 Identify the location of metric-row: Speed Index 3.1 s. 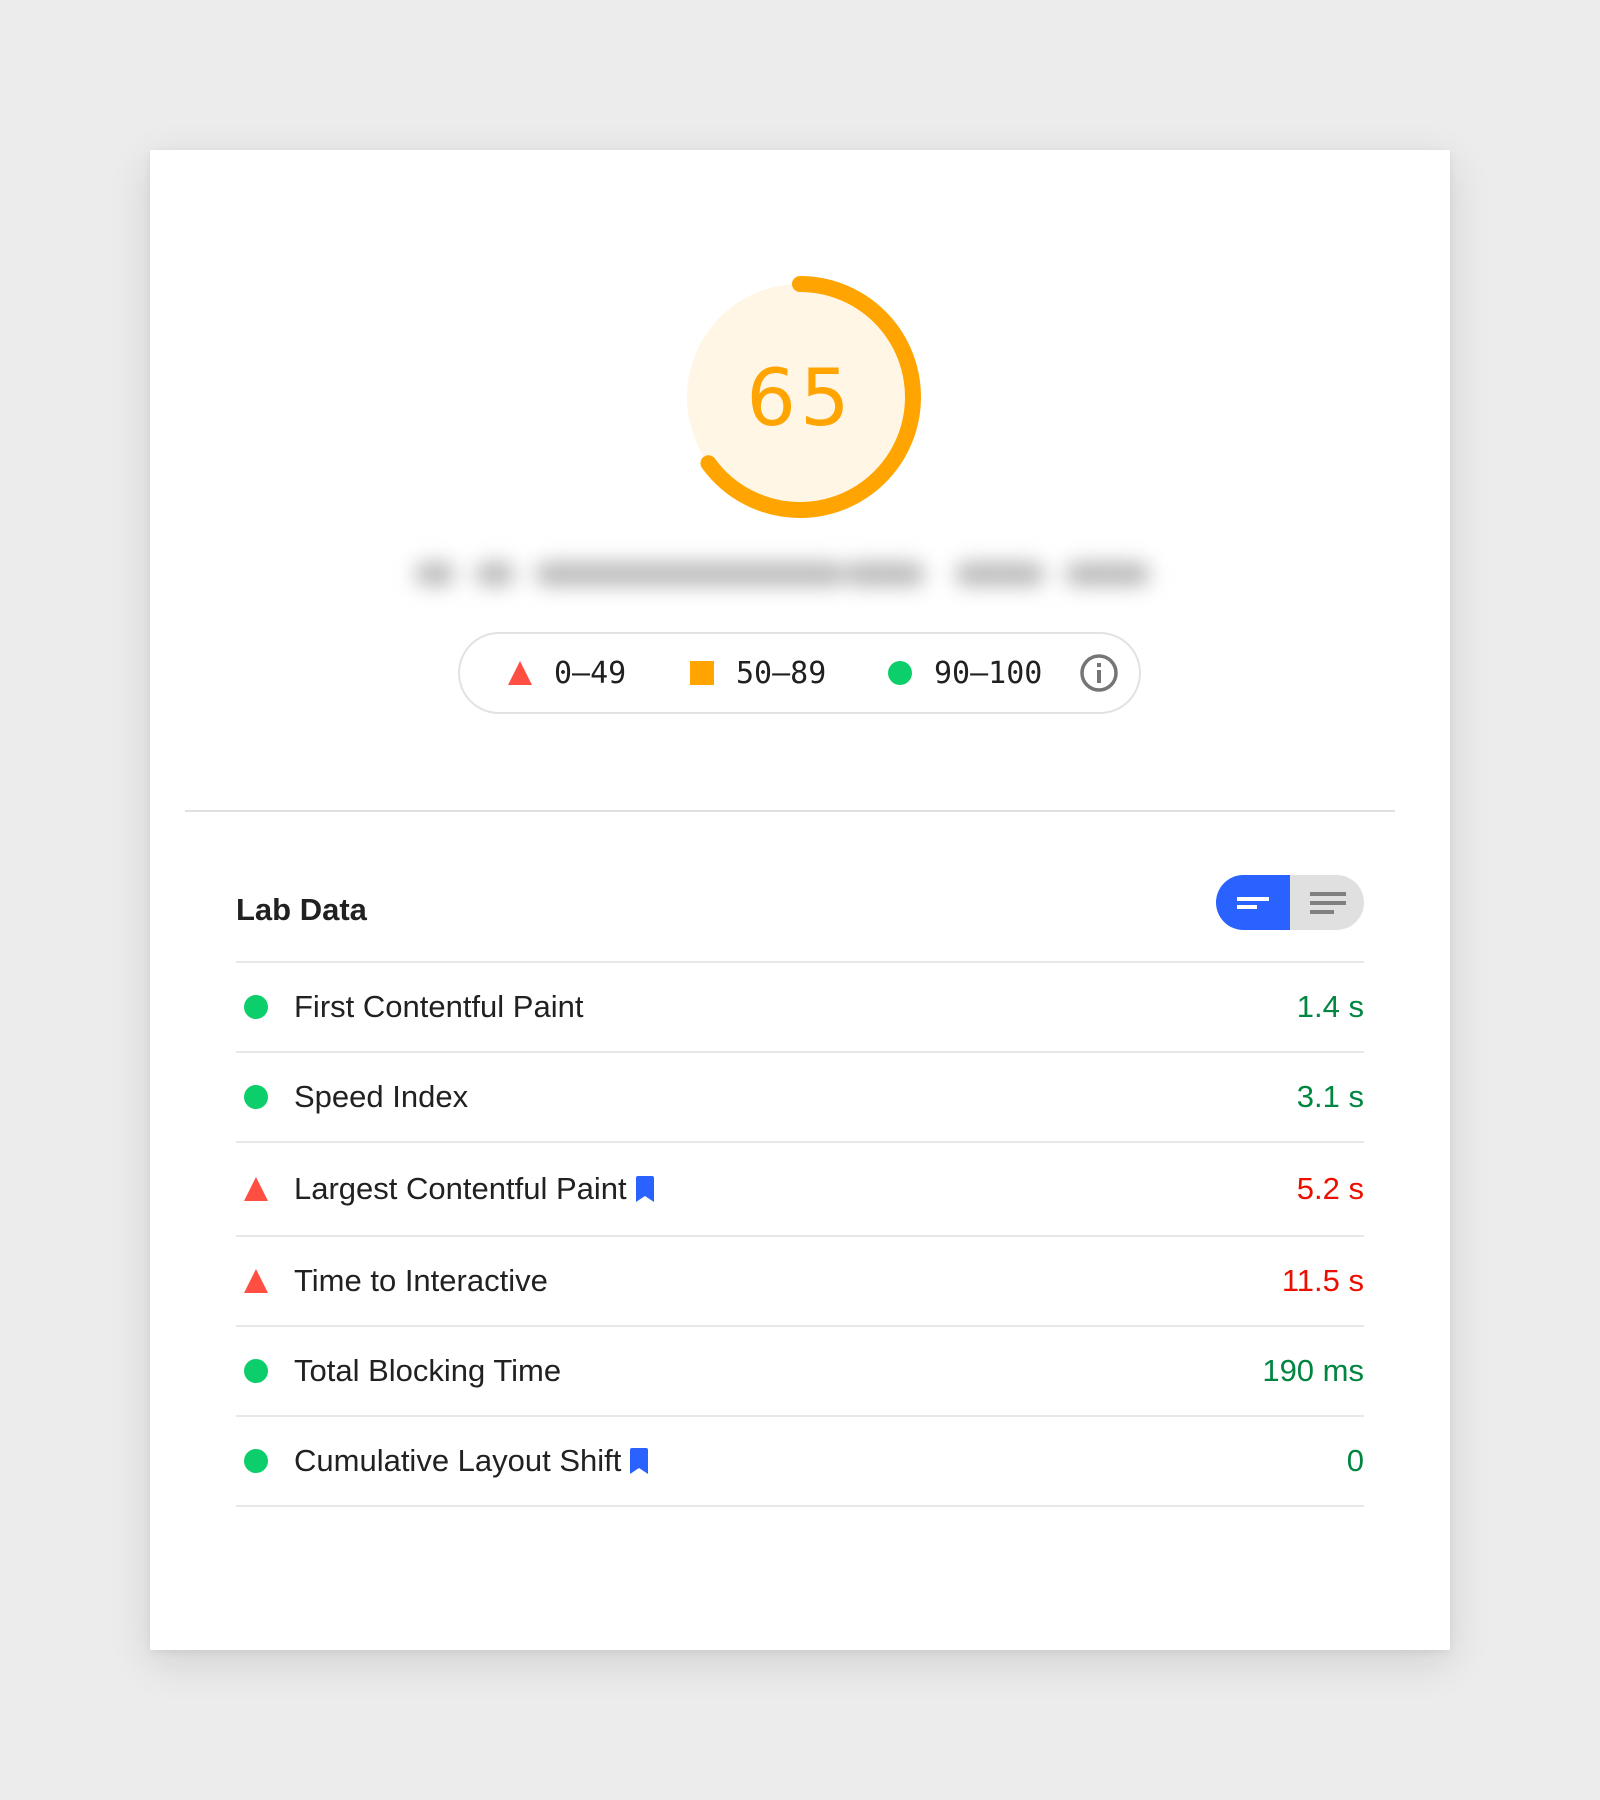
(800, 1096).